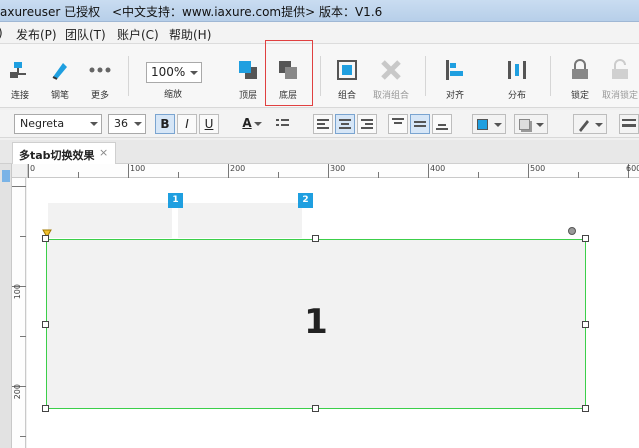 Image resolution: width=639 pixels, height=448 pixels. I want to click on close-icon: ×, so click(103, 152).